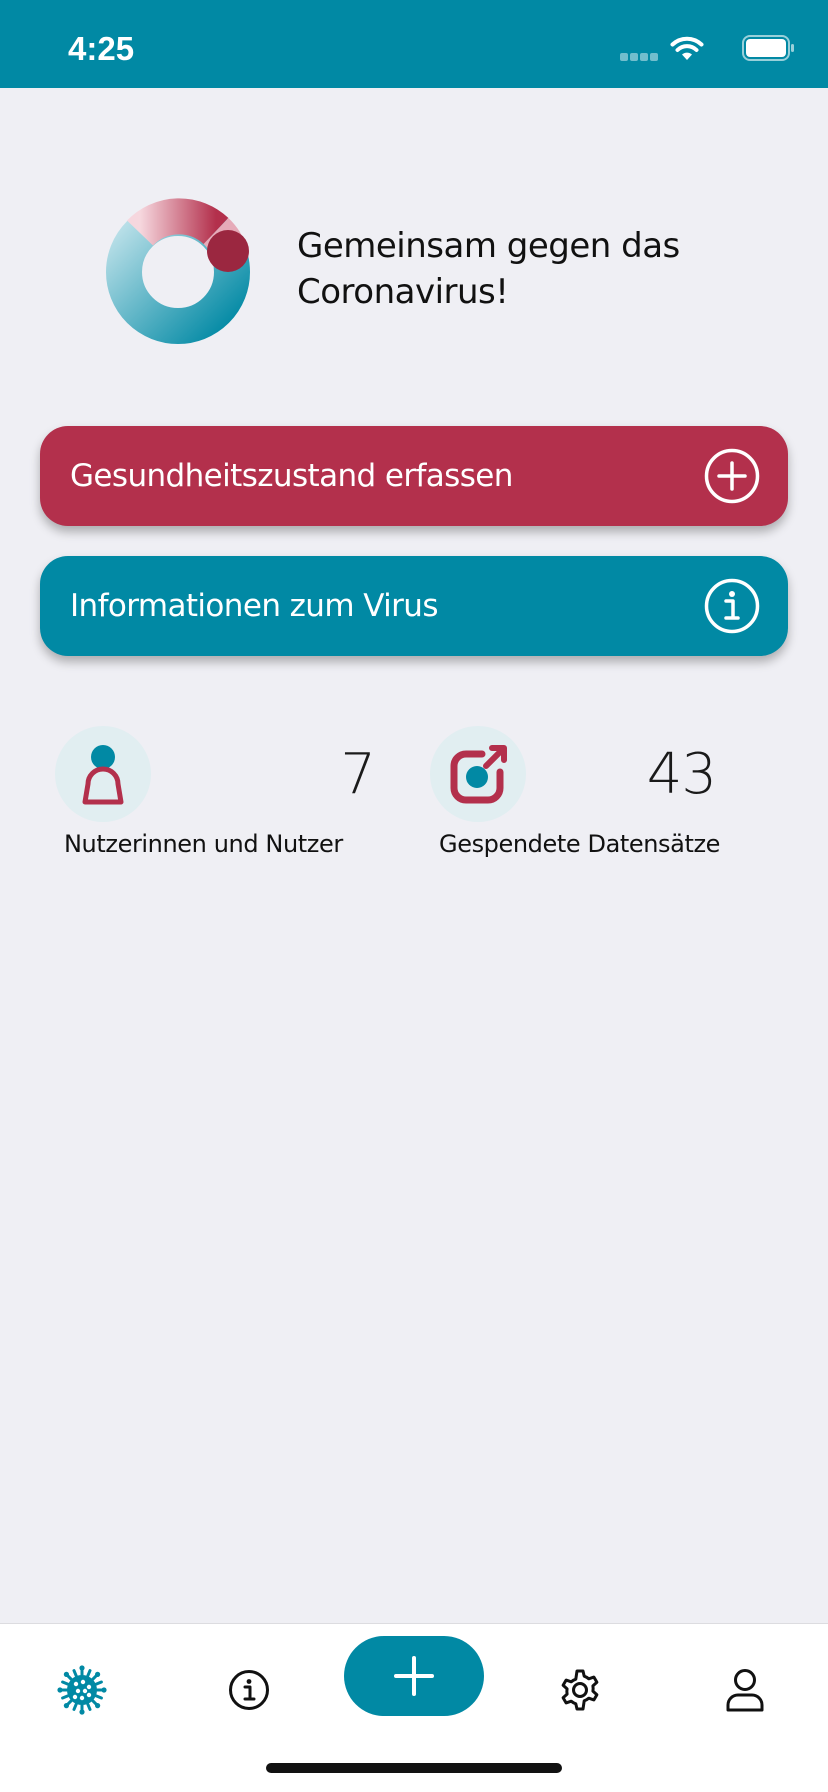 The image size is (828, 1792). I want to click on tab-info, so click(249, 1690).